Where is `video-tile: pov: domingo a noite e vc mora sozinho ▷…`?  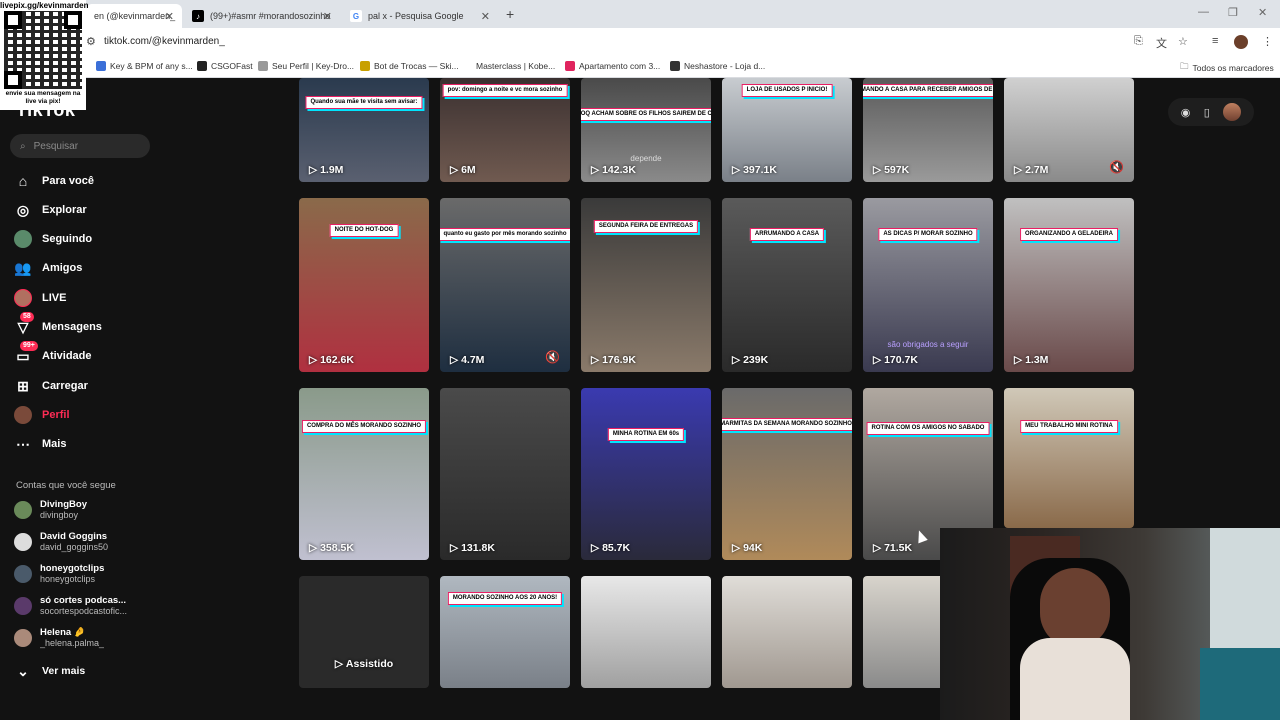
video-tile: pov: domingo a noite e vc mora sozinho ▷… is located at coordinates (505, 130).